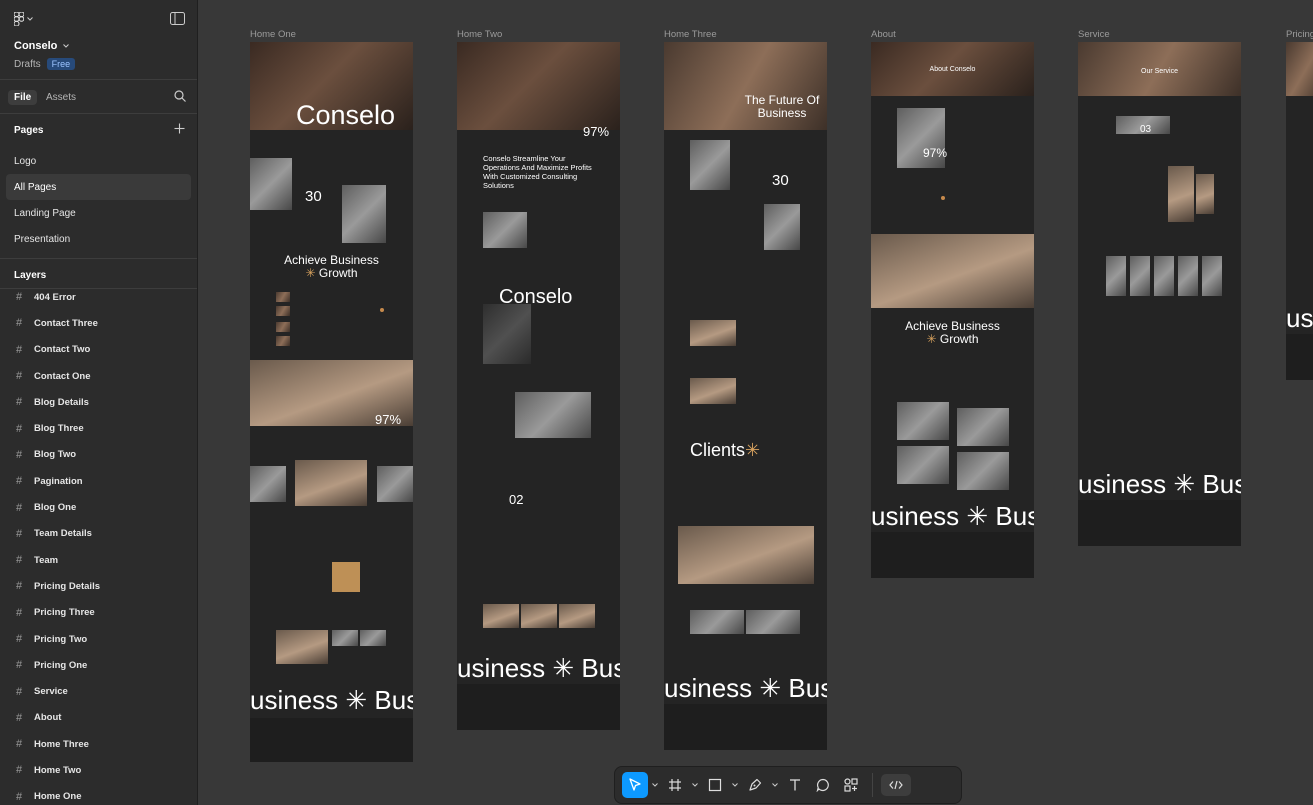  What do you see at coordinates (51, 692) in the screenshot?
I see `layer-label: Service` at bounding box center [51, 692].